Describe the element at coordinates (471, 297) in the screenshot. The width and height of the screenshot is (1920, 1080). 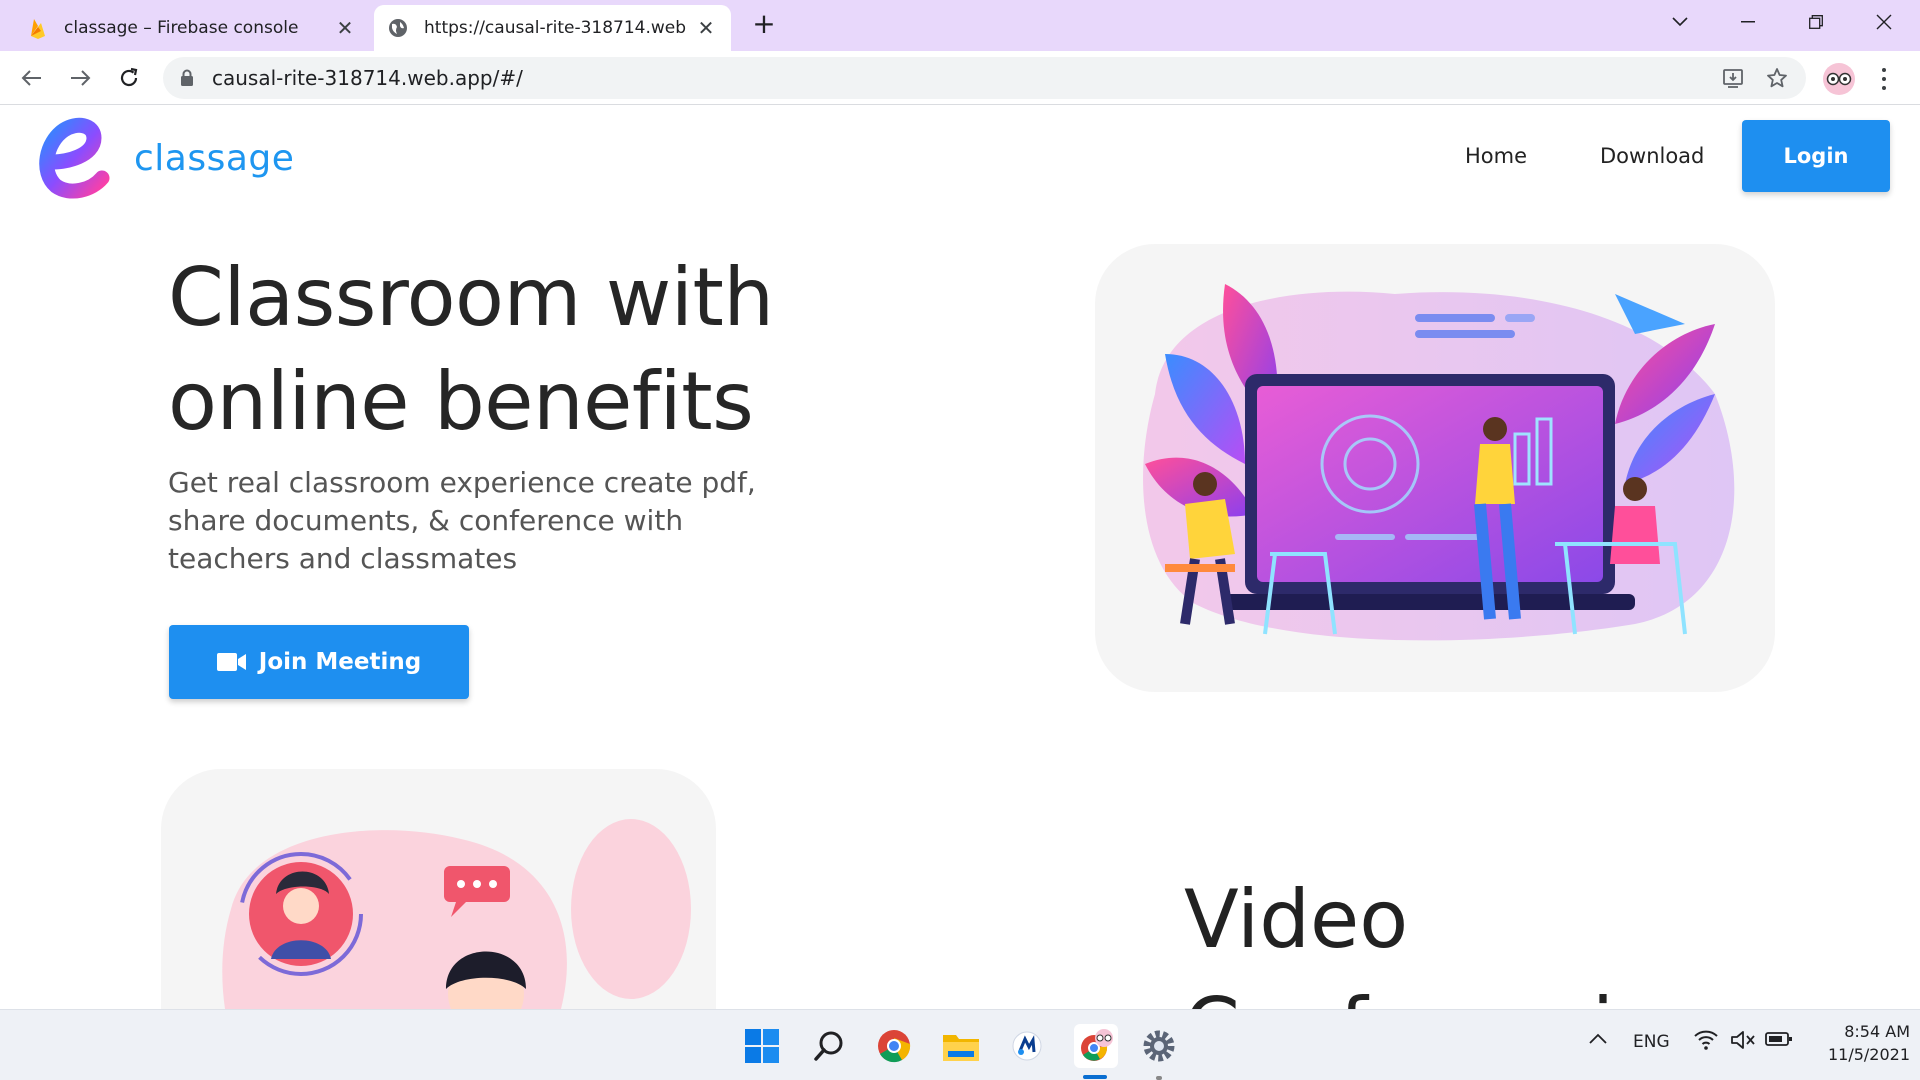
I see `hero-title-line1: Classroom with` at that location.